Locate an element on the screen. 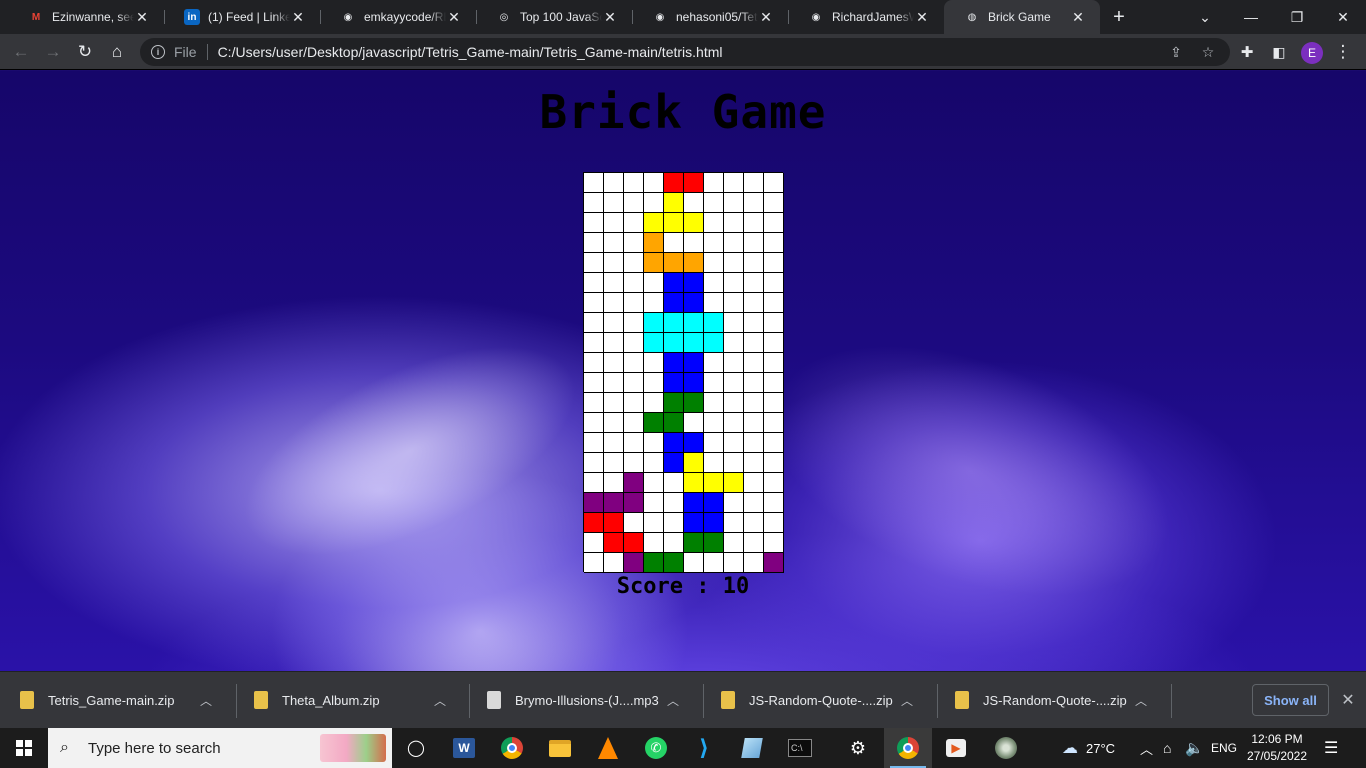 The height and width of the screenshot is (768, 1366). score-label: Score : 10 is located at coordinates (683, 586).